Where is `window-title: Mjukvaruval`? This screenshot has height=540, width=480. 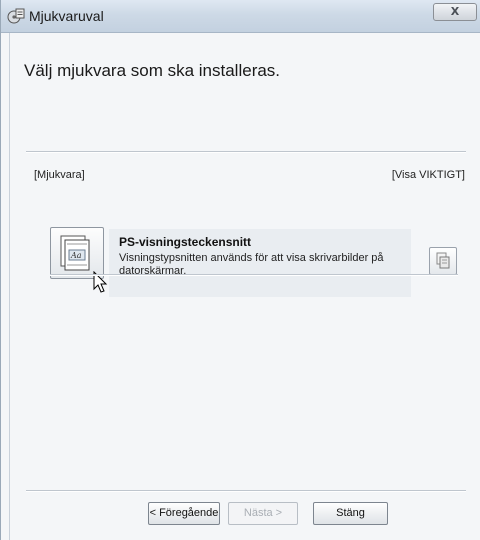 window-title: Mjukvaruval is located at coordinates (66, 16).